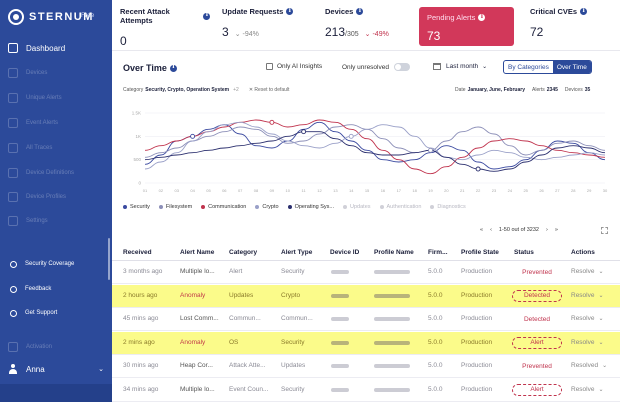 Image resolution: width=620 pixels, height=402 pixels. I want to click on over-time-button: Over Time, so click(571, 67).